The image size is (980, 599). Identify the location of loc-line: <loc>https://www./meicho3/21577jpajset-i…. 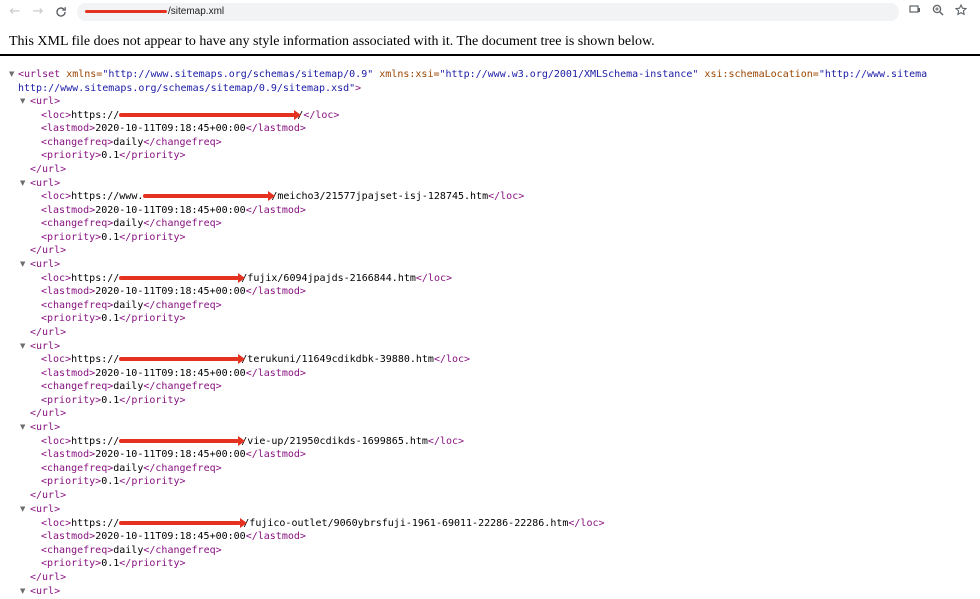
(283, 197).